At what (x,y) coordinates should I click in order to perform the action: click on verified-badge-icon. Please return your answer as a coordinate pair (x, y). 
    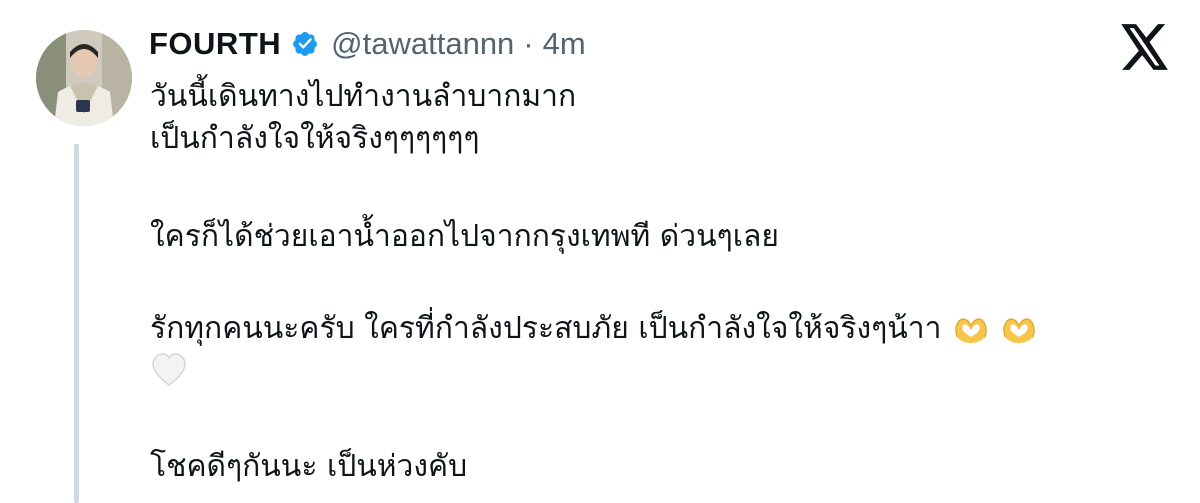
    Looking at the image, I should click on (305, 44).